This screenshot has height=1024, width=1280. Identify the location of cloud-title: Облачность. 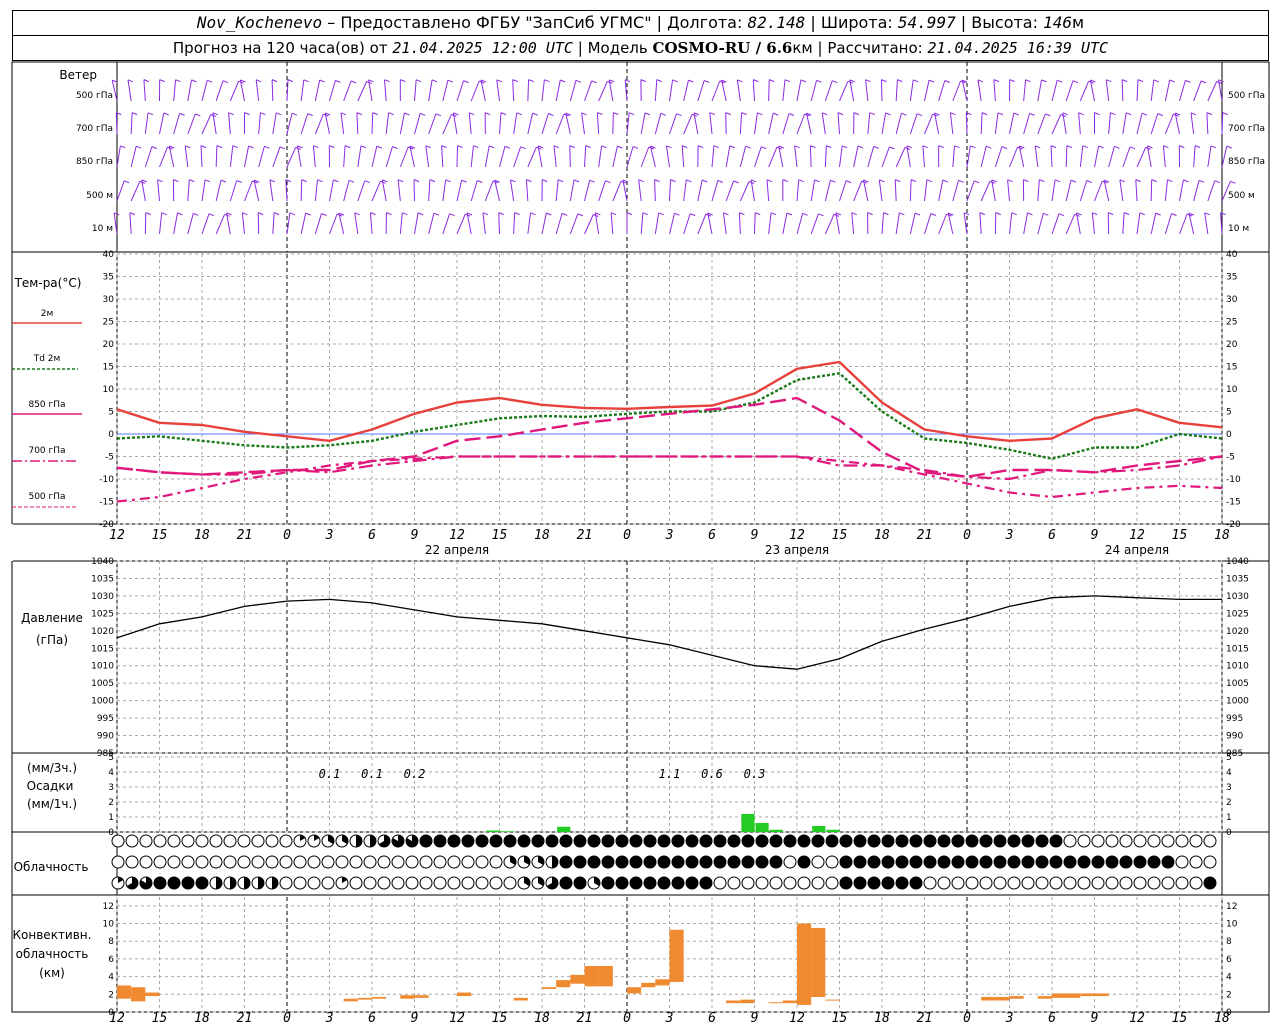
(51, 867).